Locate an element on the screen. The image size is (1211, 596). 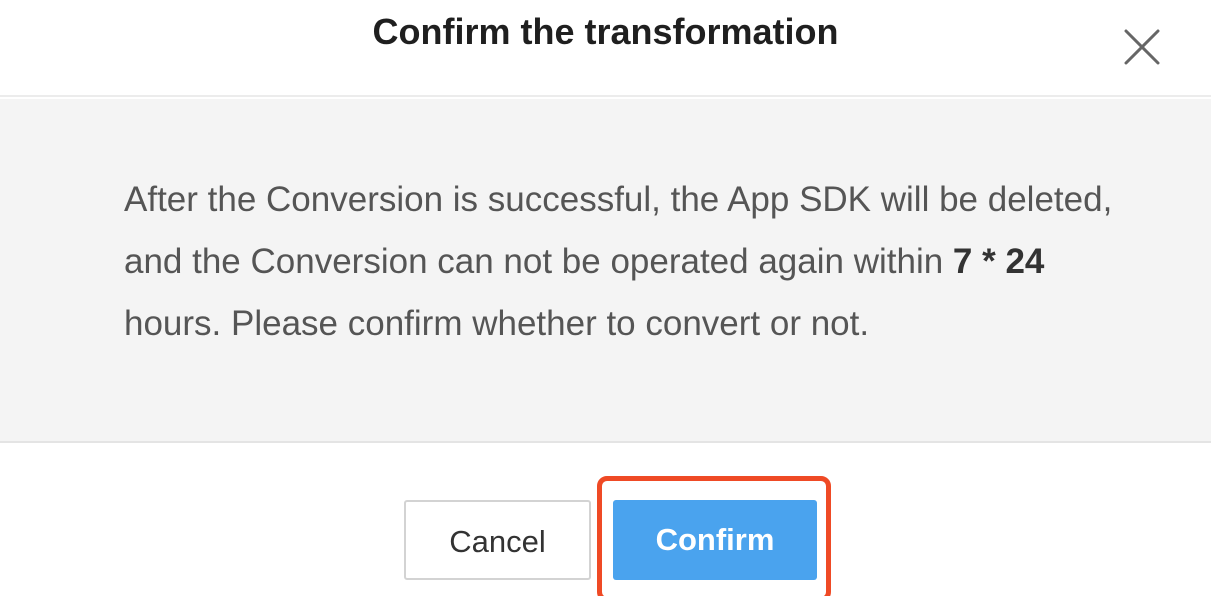
cancel-button: Cancel is located at coordinates (497, 540).